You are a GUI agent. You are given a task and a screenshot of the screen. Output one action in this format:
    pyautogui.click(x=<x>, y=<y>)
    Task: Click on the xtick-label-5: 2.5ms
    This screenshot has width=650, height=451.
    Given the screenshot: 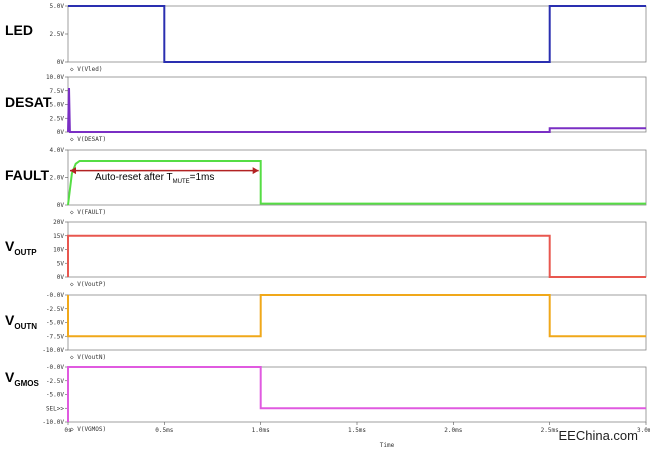 What is the action you would take?
    pyautogui.click(x=550, y=430)
    